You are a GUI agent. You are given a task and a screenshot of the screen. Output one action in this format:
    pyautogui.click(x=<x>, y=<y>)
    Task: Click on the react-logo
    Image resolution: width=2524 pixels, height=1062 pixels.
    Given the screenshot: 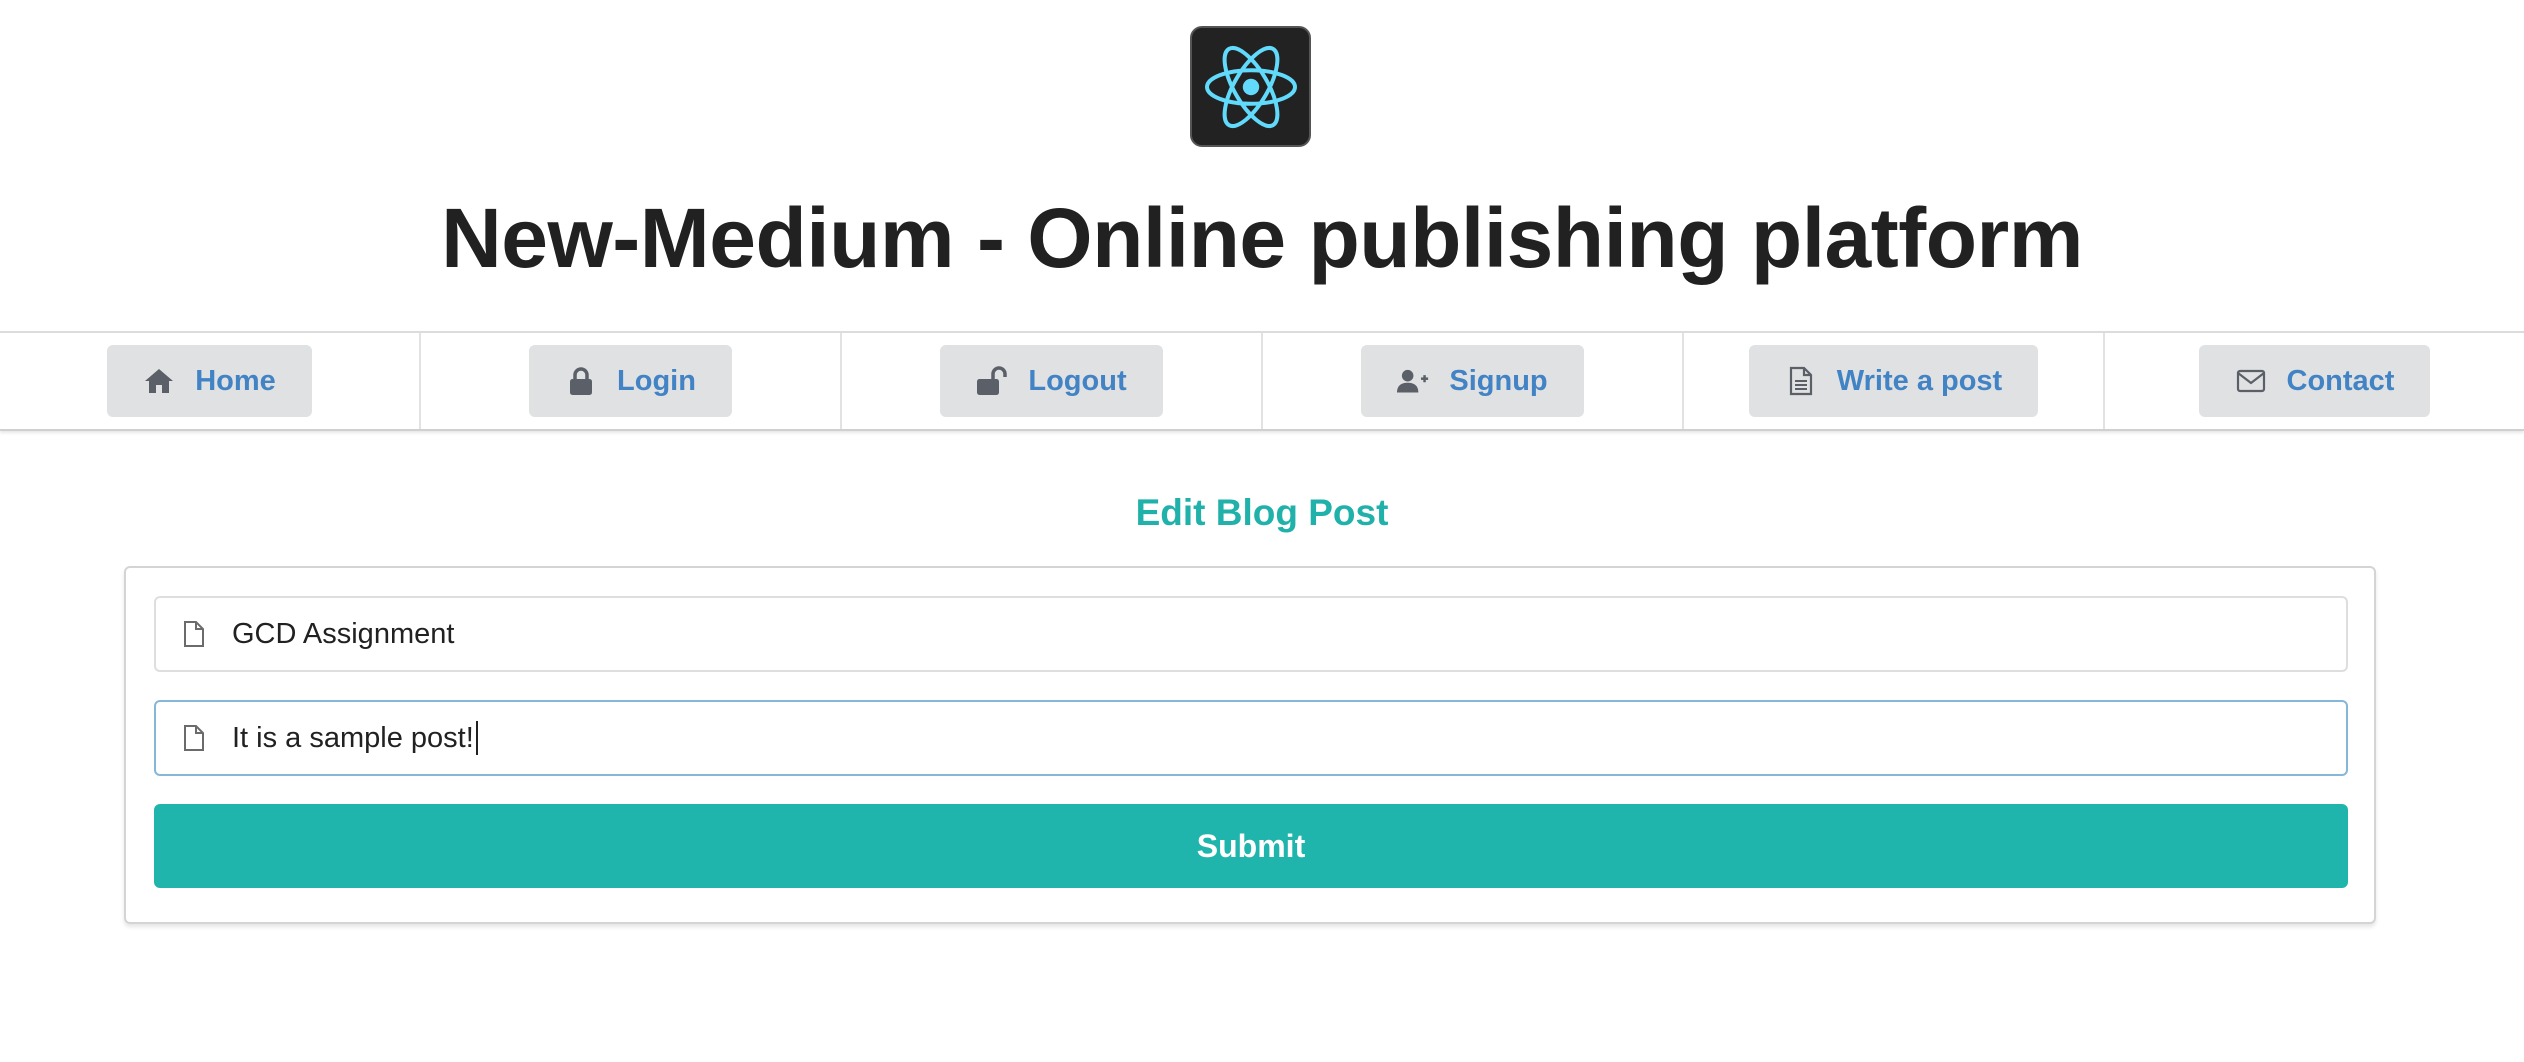 What is the action you would take?
    pyautogui.click(x=1250, y=86)
    